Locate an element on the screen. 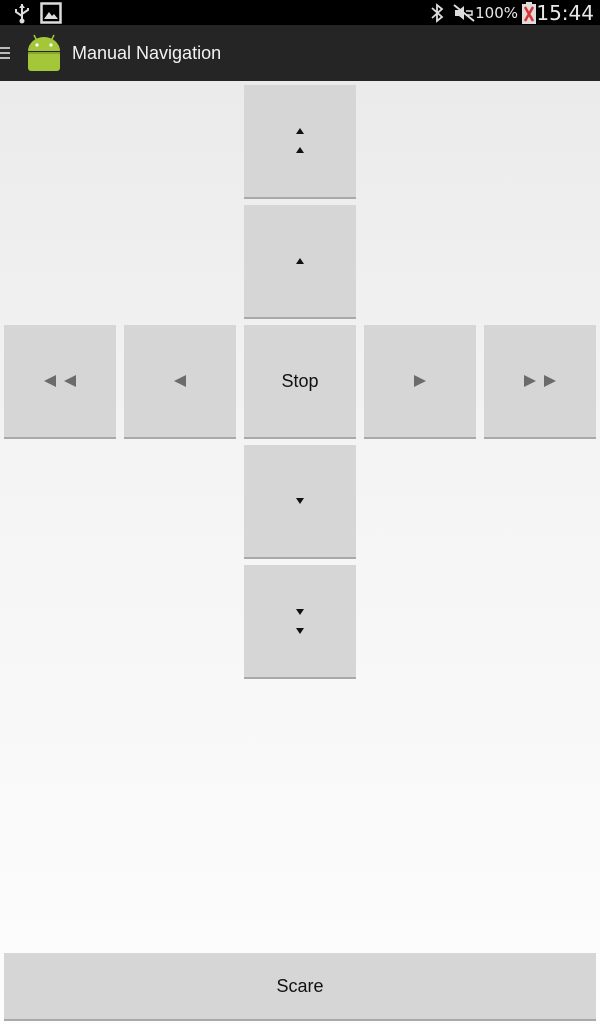 This screenshot has width=600, height=1024. right-button is located at coordinates (420, 381).